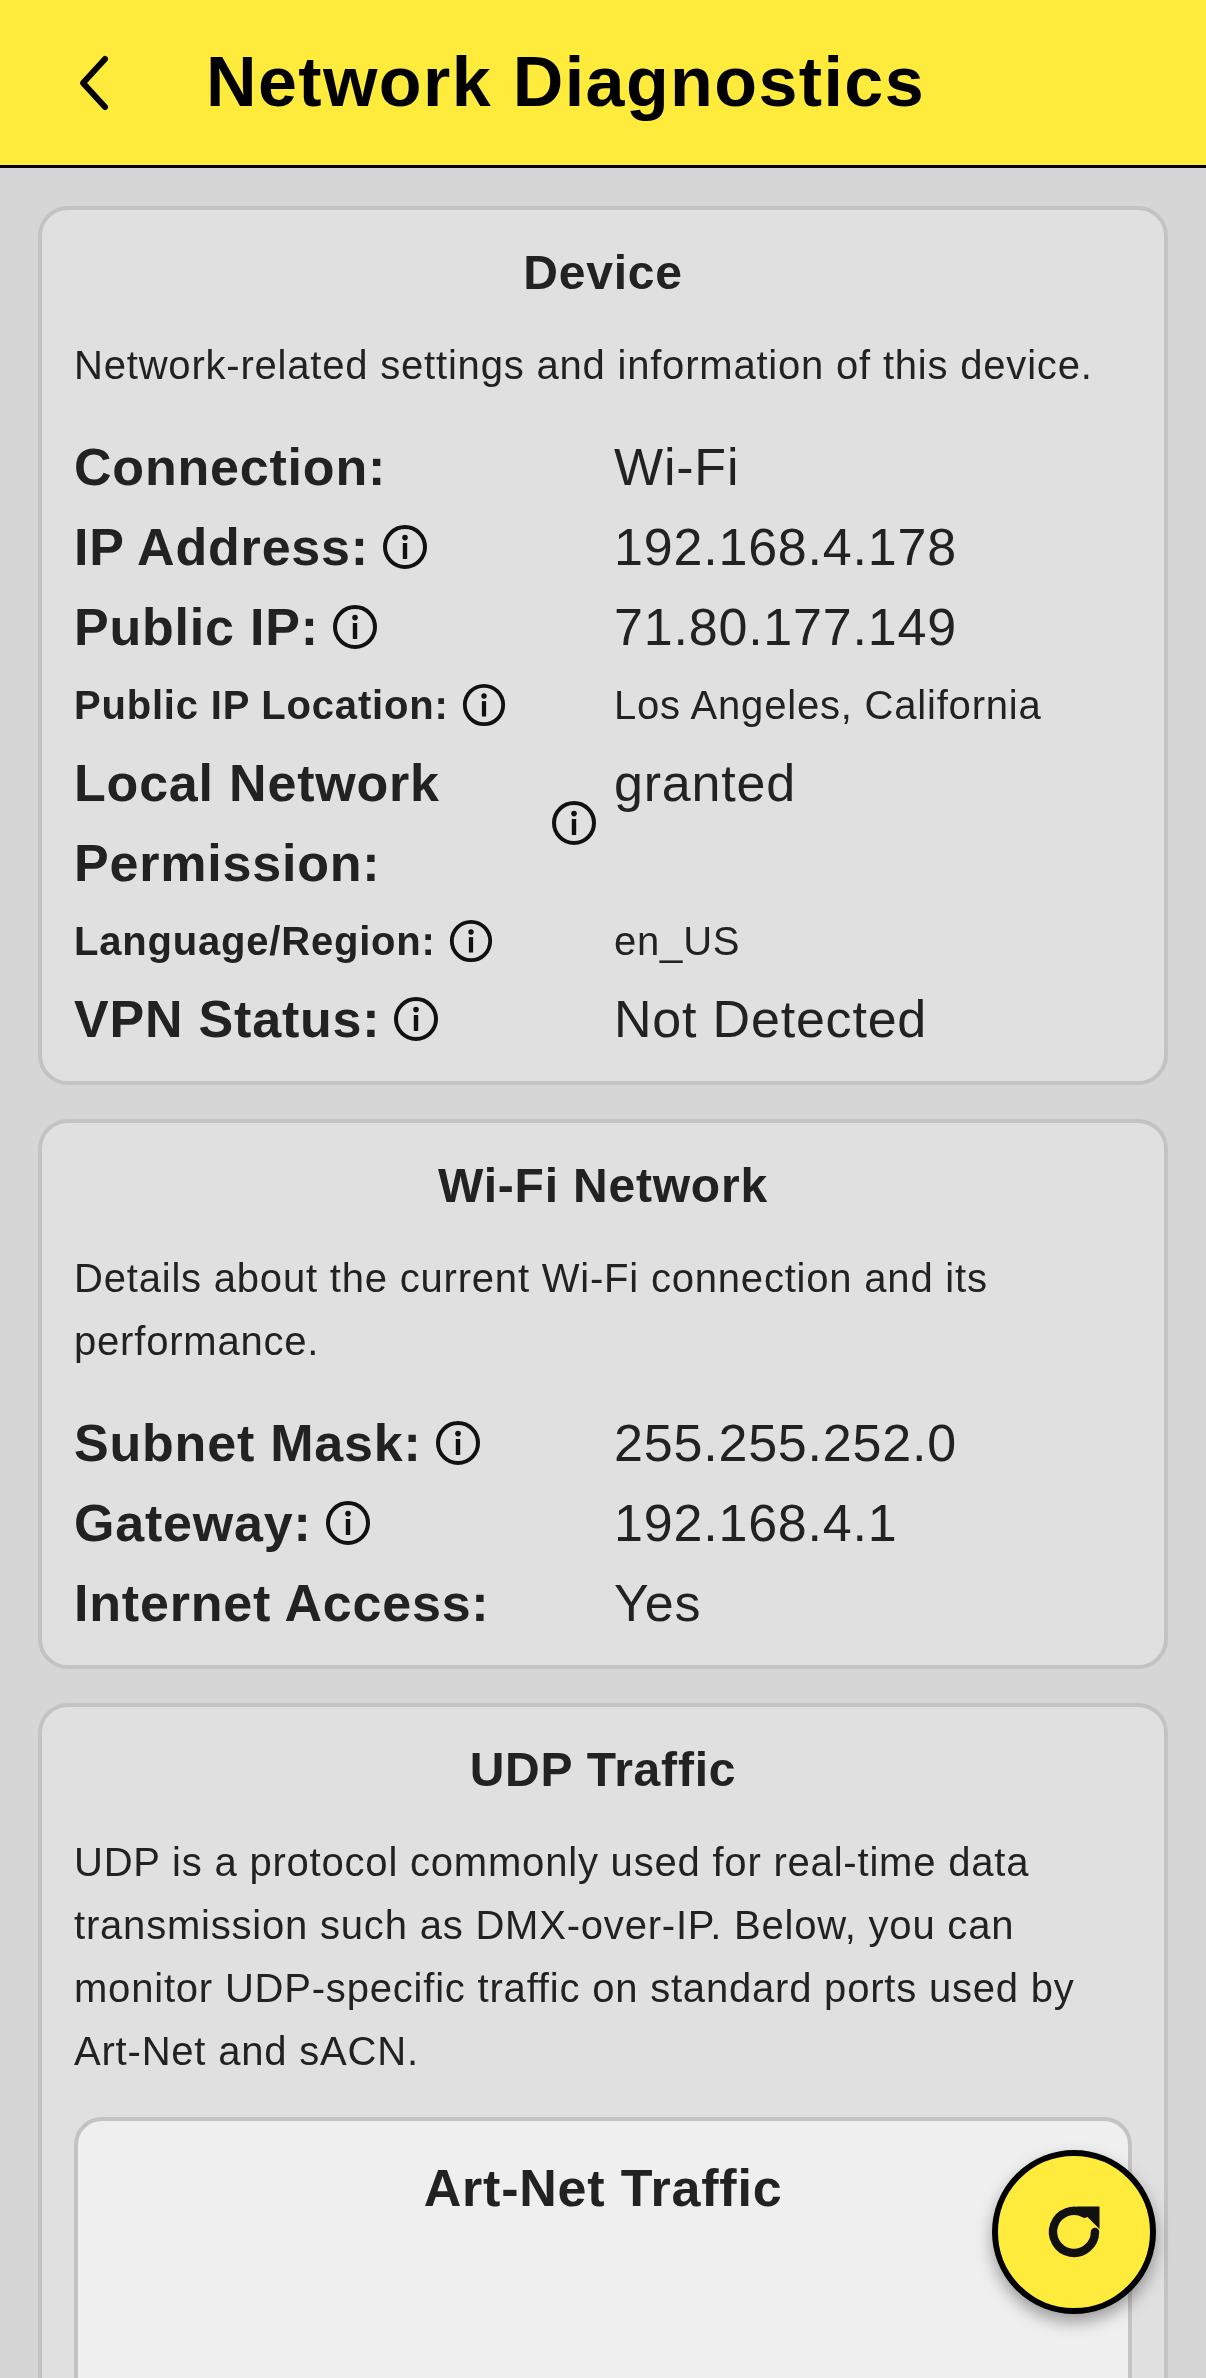  What do you see at coordinates (603, 2188) in the screenshot?
I see `card-title: Art-Net Traffic` at bounding box center [603, 2188].